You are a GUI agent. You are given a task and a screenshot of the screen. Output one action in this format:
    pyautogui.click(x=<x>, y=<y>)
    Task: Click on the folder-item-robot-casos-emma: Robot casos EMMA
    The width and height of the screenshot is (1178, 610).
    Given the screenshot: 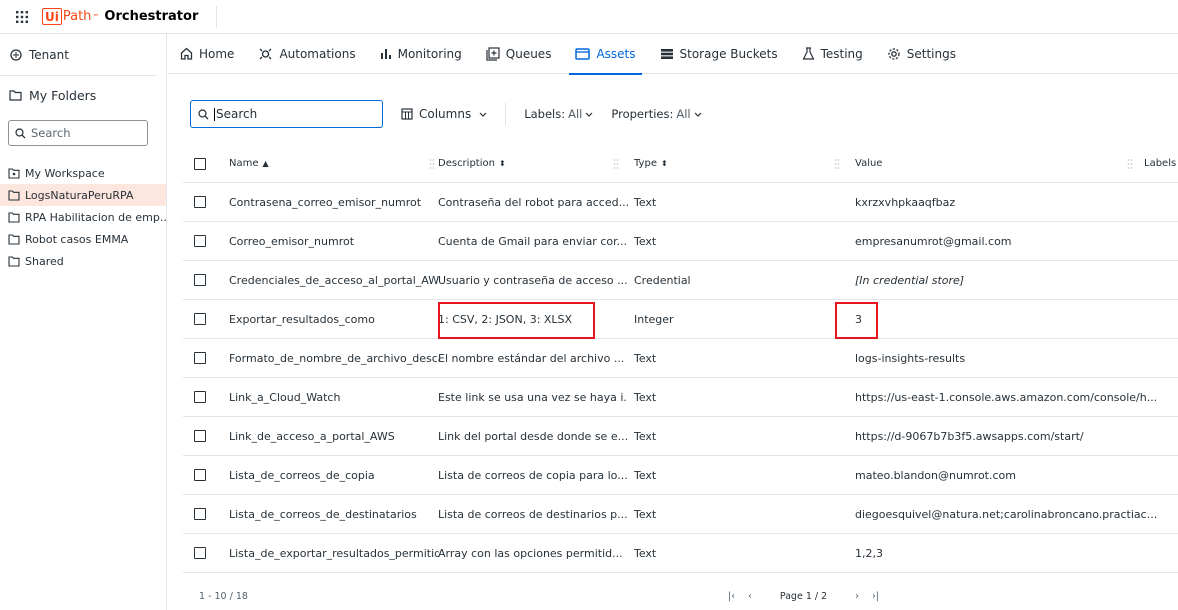 What is the action you would take?
    pyautogui.click(x=83, y=239)
    